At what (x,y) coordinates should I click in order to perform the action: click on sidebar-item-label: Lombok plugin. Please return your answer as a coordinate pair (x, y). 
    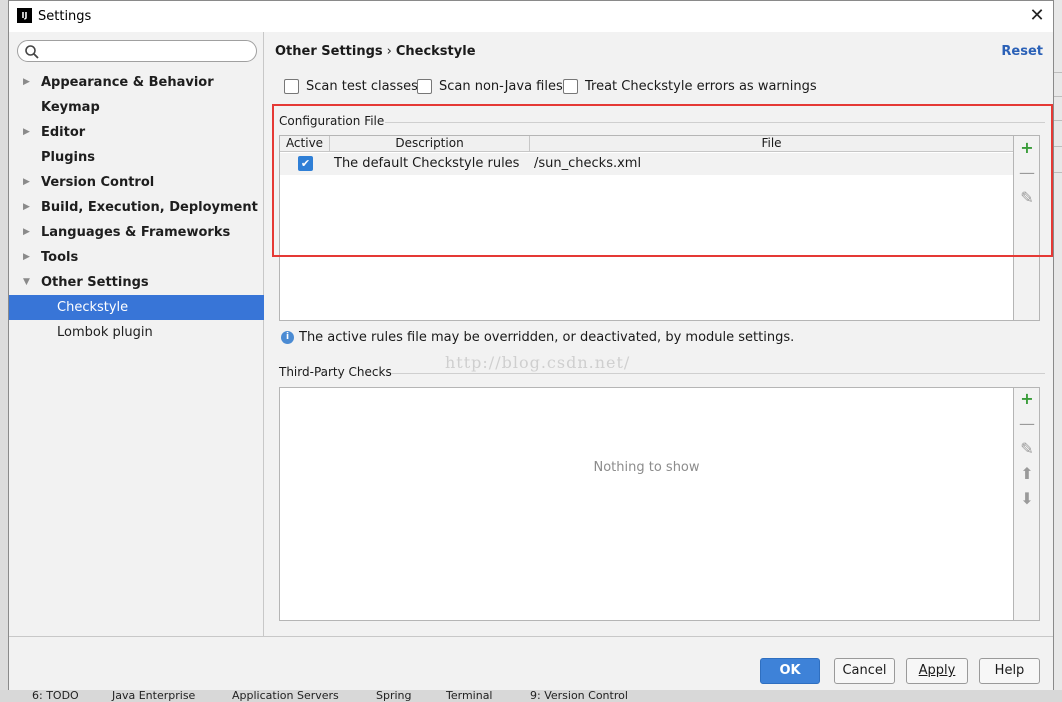
    Looking at the image, I should click on (105, 332).